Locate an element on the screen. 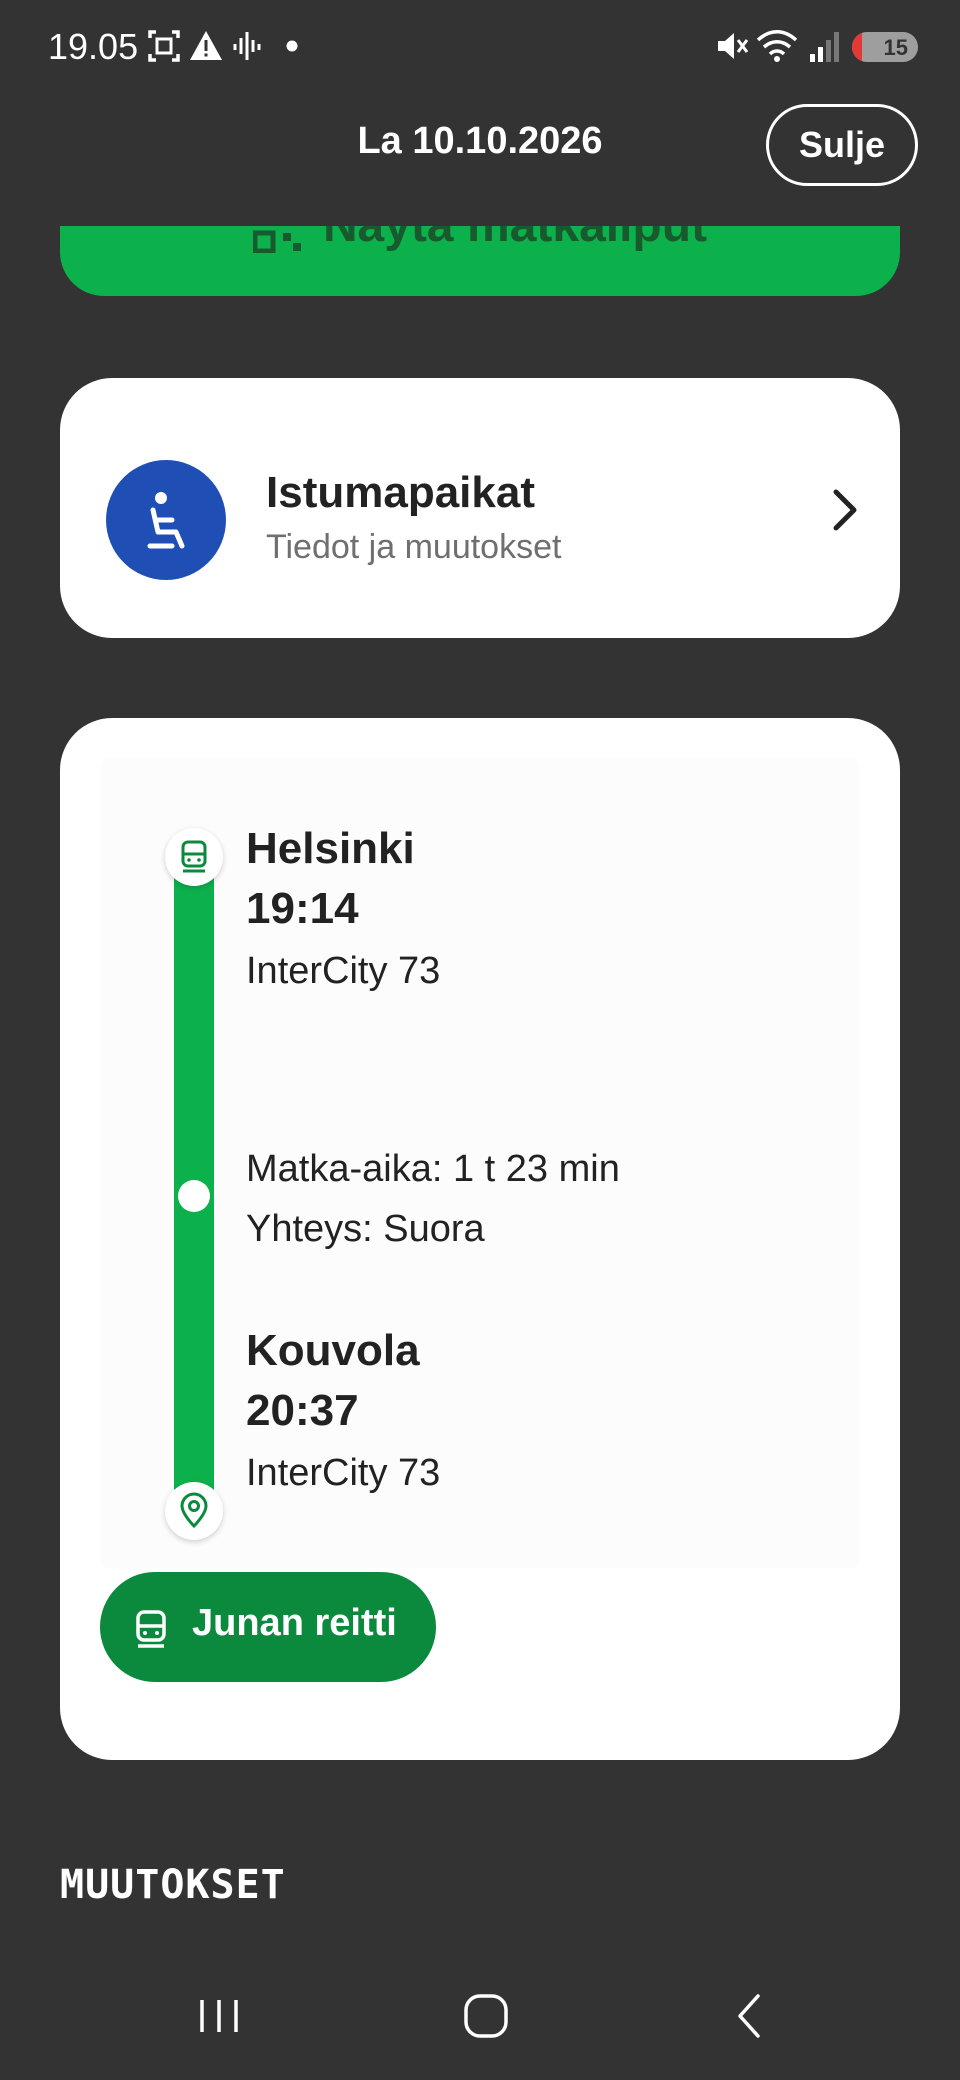 The width and height of the screenshot is (960, 2080). train-route-button: Junan reitti is located at coordinates (268, 1627).